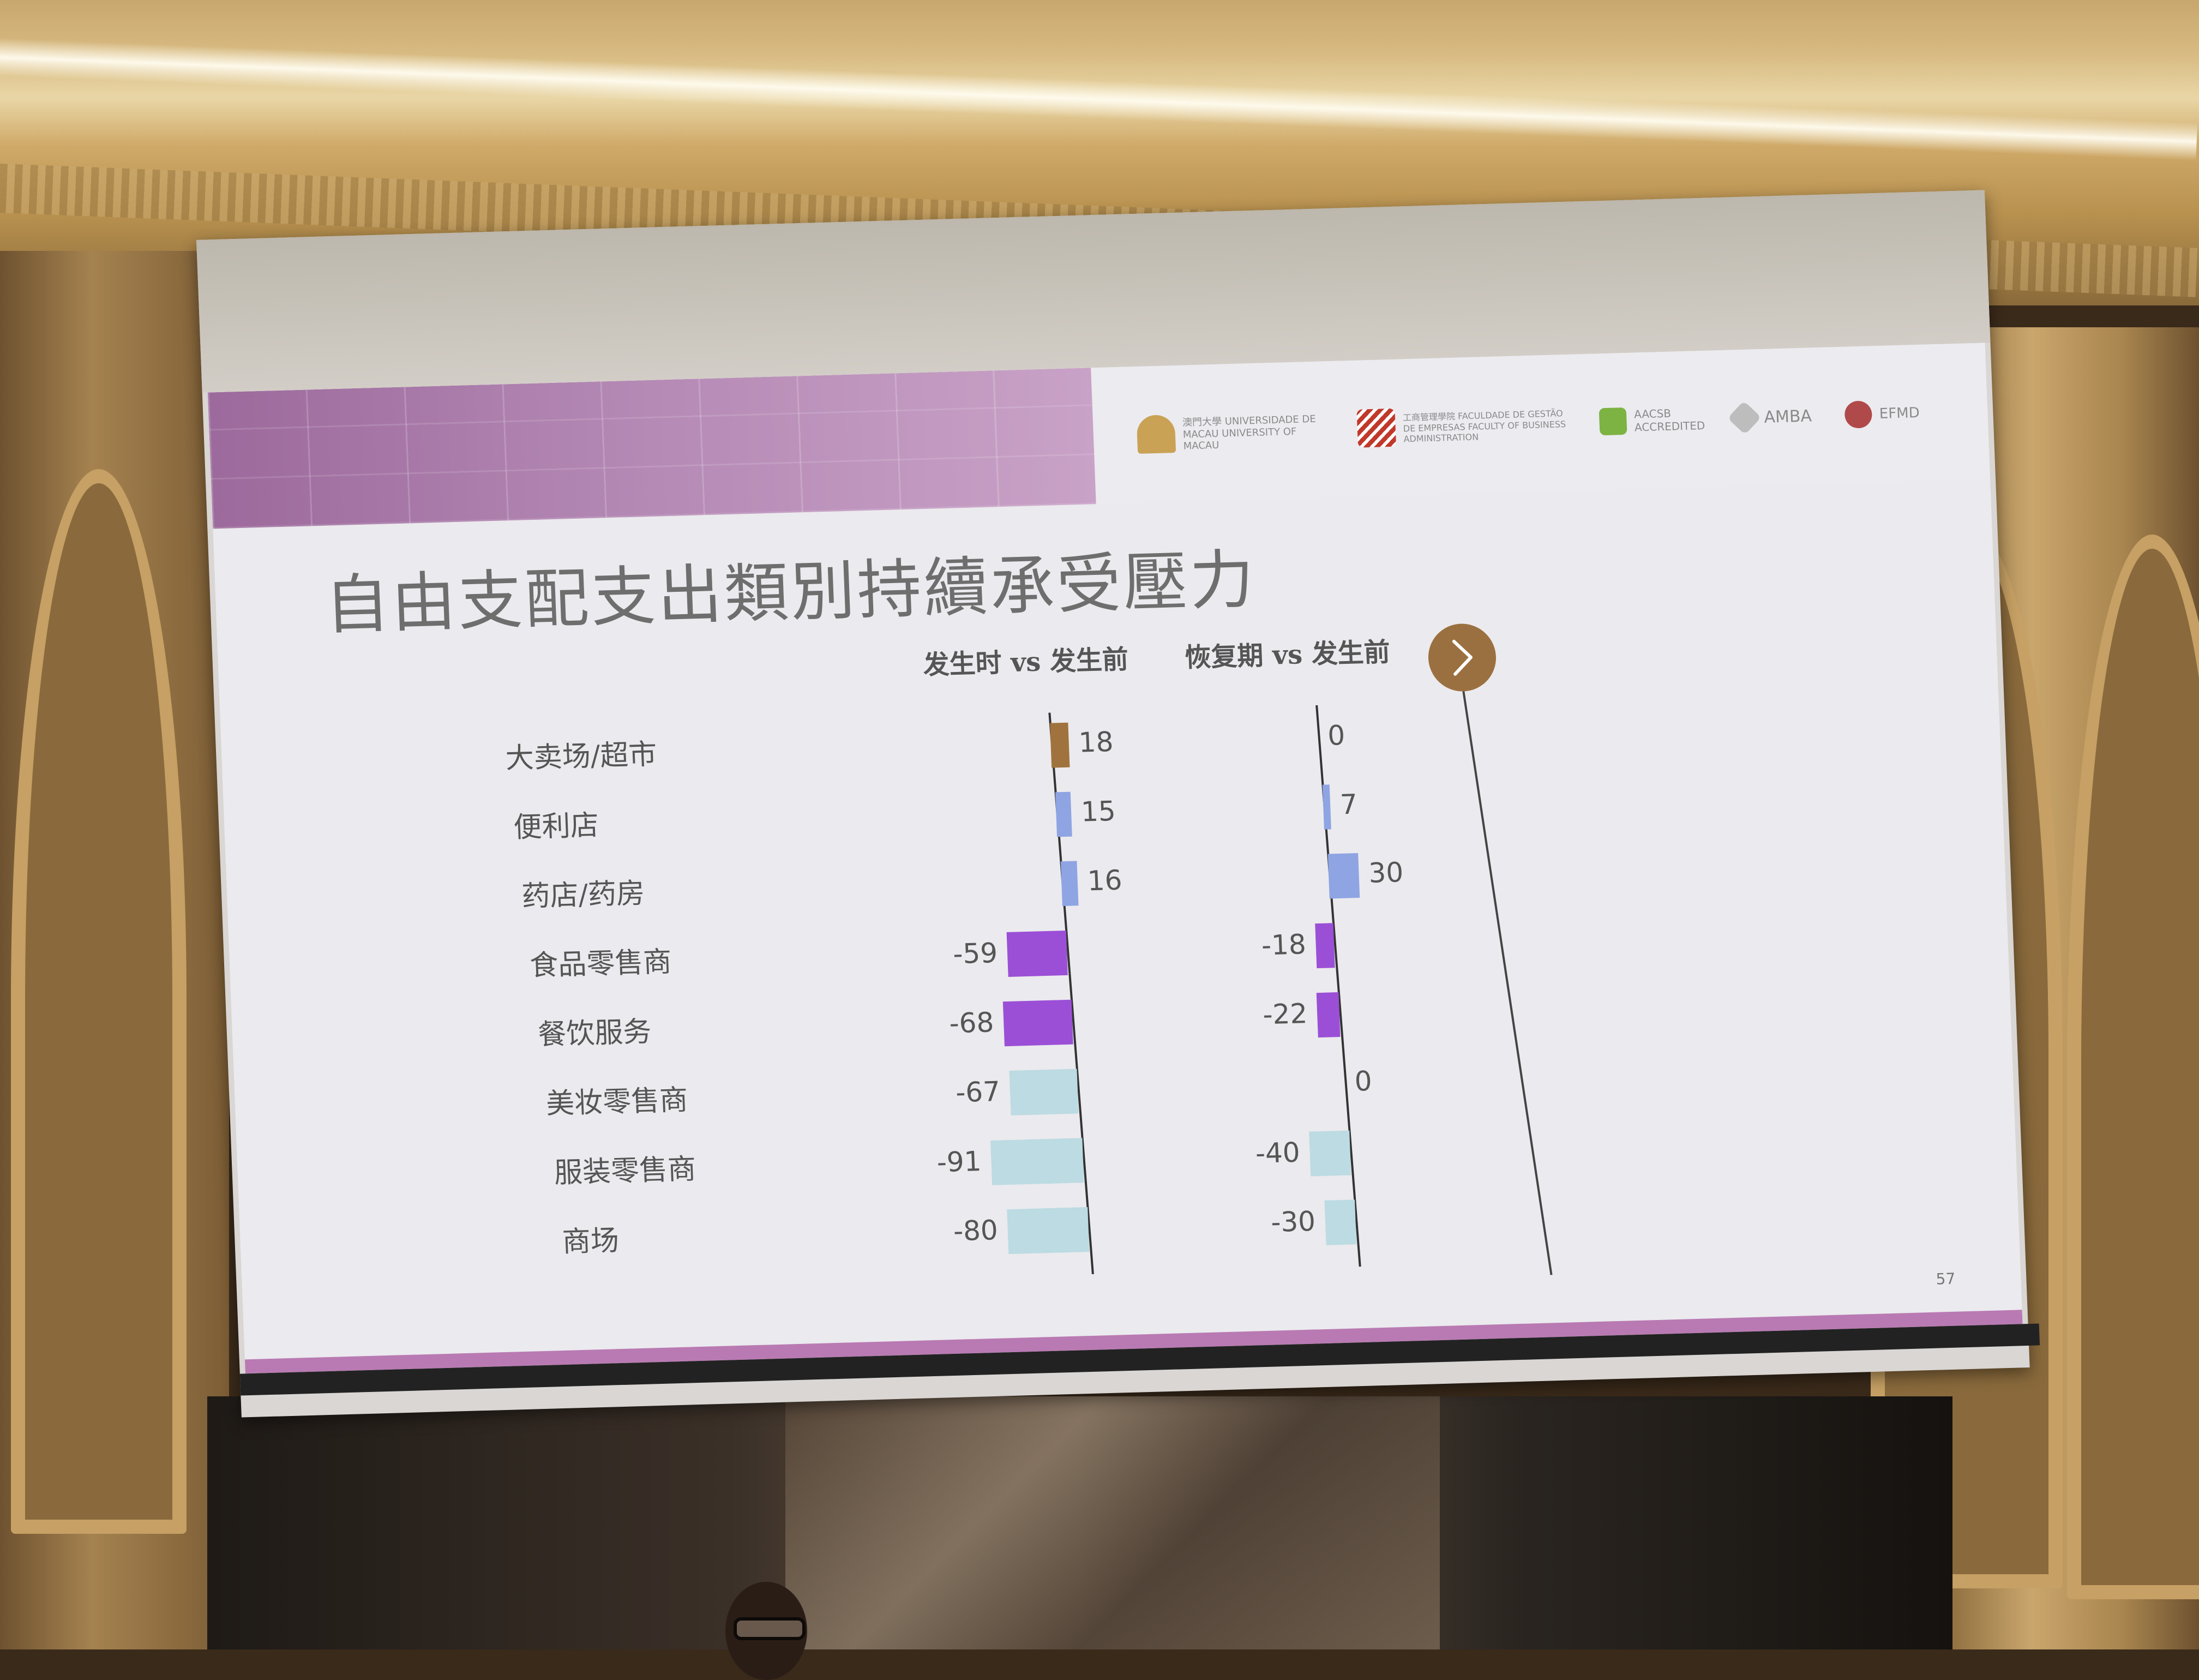 The image size is (2199, 1680). Describe the element at coordinates (976, 1230) in the screenshot. I see `data-label: -80` at that location.